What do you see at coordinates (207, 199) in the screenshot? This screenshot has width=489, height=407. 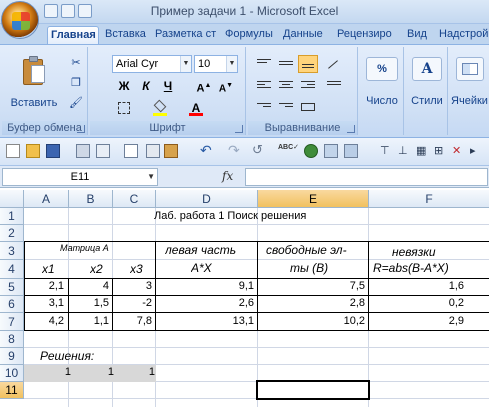 I see `column-header-d: D` at bounding box center [207, 199].